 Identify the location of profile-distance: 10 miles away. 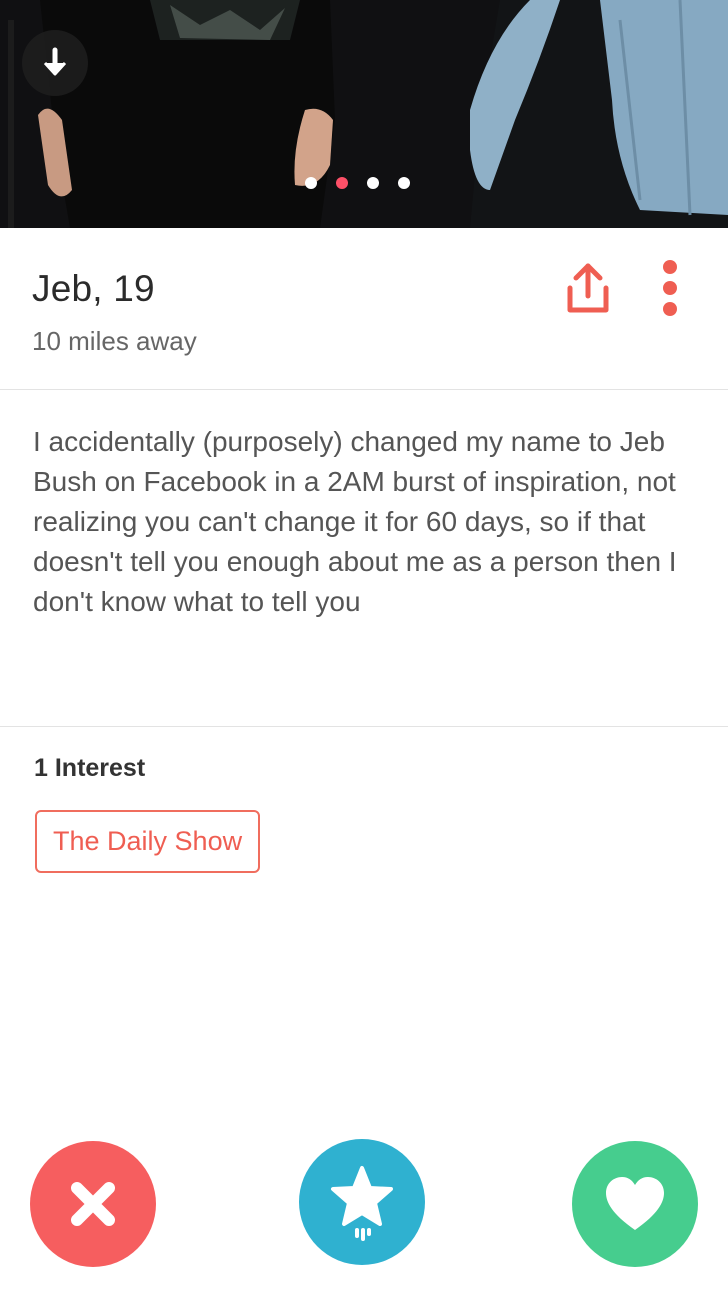
(114, 341).